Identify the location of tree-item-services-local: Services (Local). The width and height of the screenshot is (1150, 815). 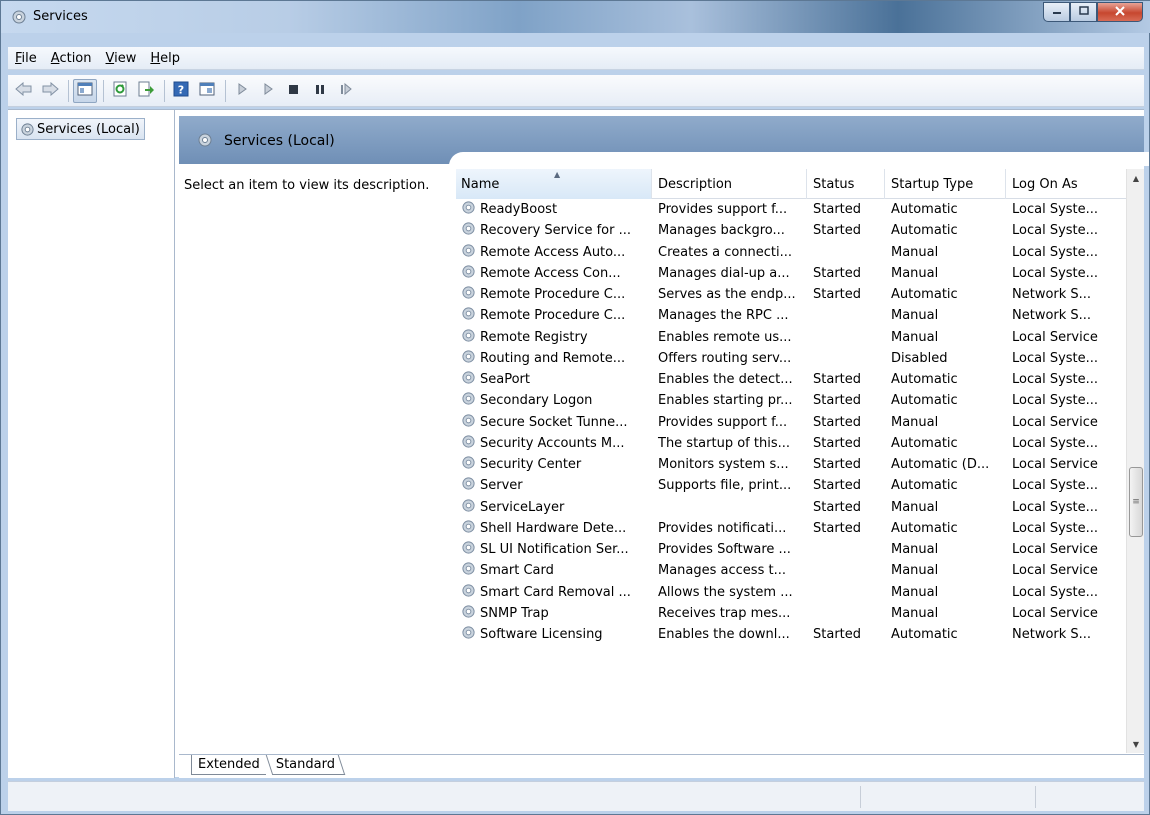
(80, 129).